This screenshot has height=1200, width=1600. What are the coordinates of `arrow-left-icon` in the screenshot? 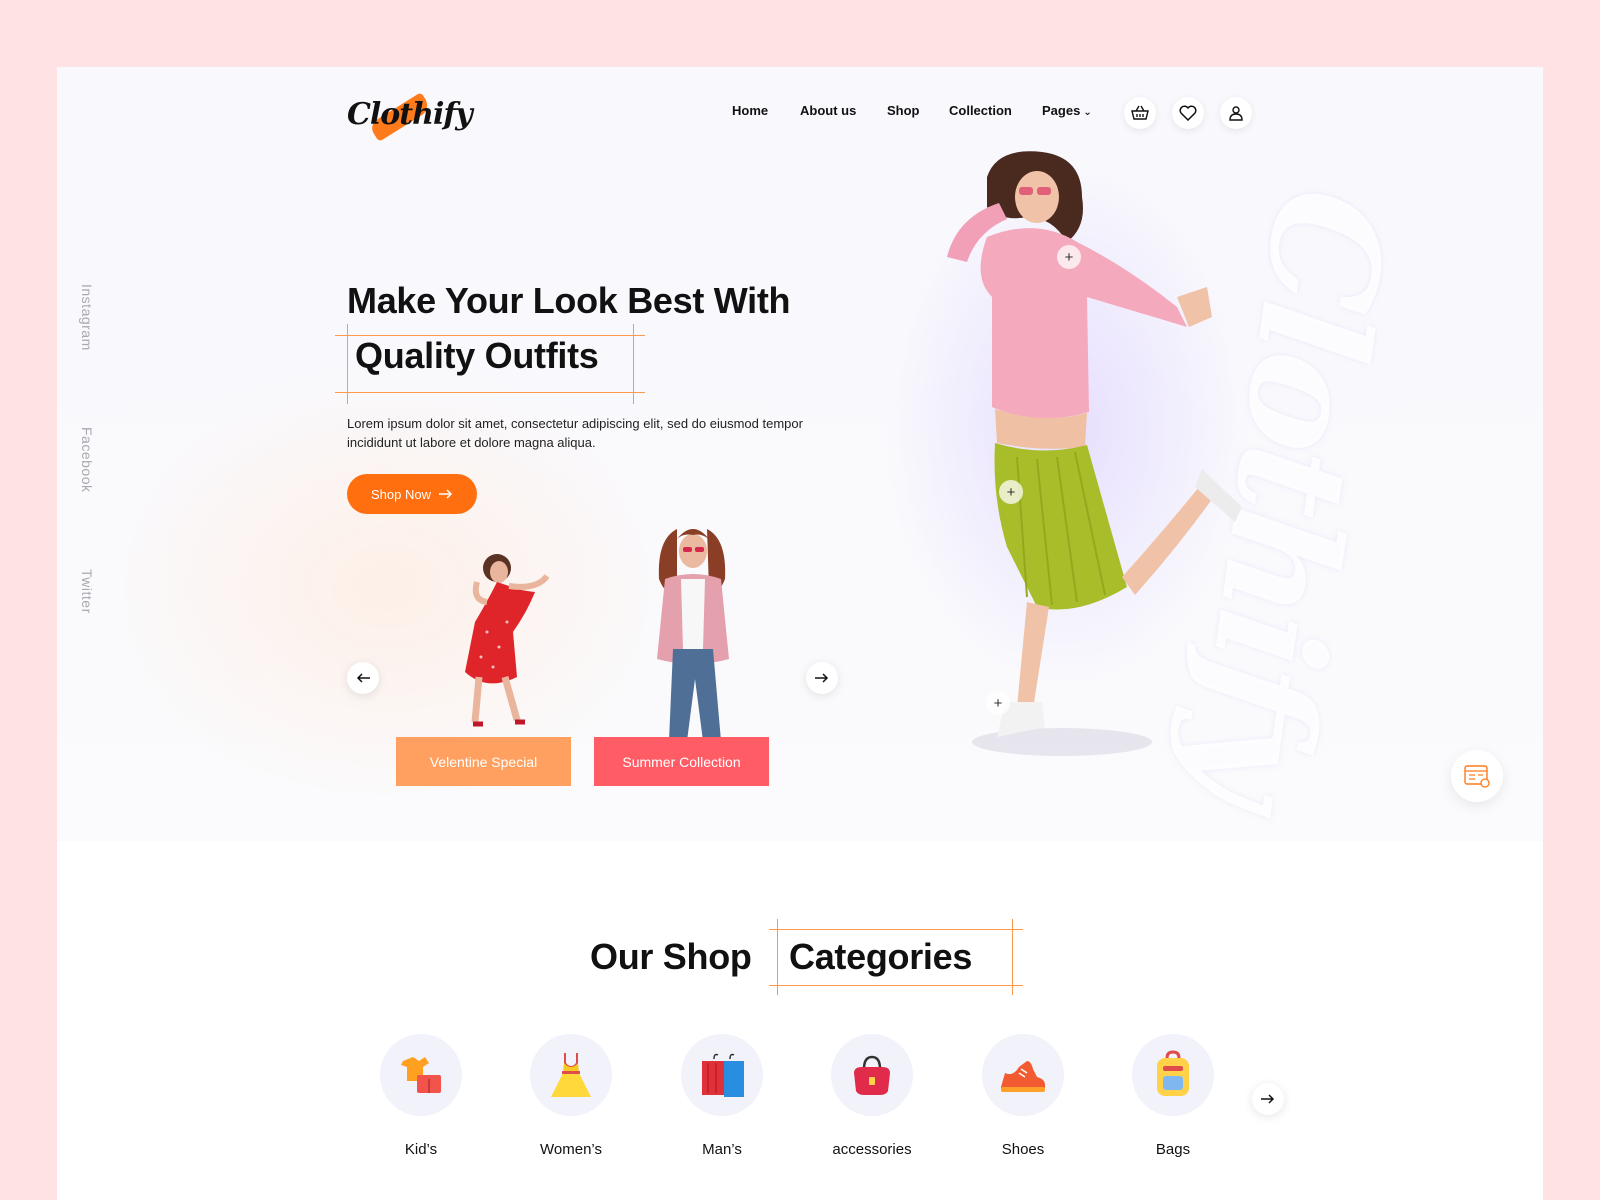 It's located at (363, 678).